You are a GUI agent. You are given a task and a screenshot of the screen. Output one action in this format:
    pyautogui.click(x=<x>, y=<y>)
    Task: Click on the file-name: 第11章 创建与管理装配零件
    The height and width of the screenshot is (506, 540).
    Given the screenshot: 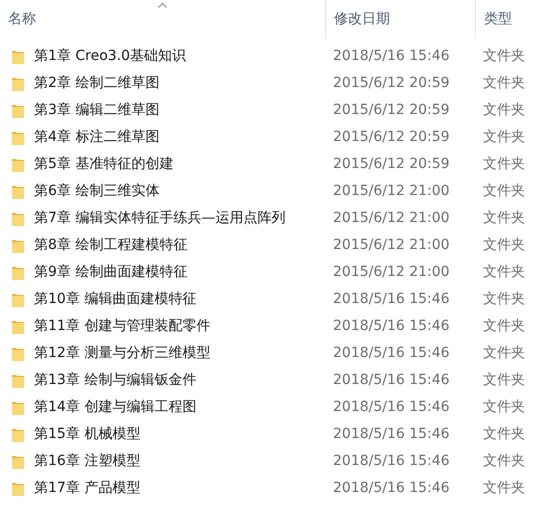 What is the action you would take?
    pyautogui.click(x=122, y=326)
    